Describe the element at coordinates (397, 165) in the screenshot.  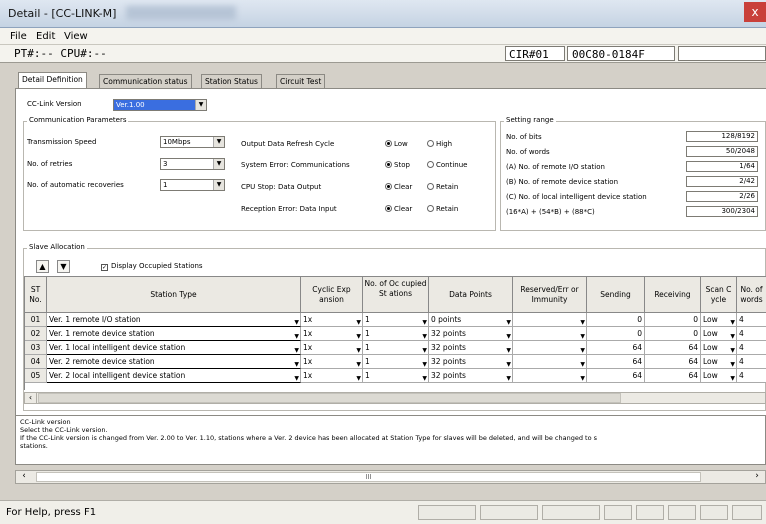
I see `system-error-stop: Stop` at that location.